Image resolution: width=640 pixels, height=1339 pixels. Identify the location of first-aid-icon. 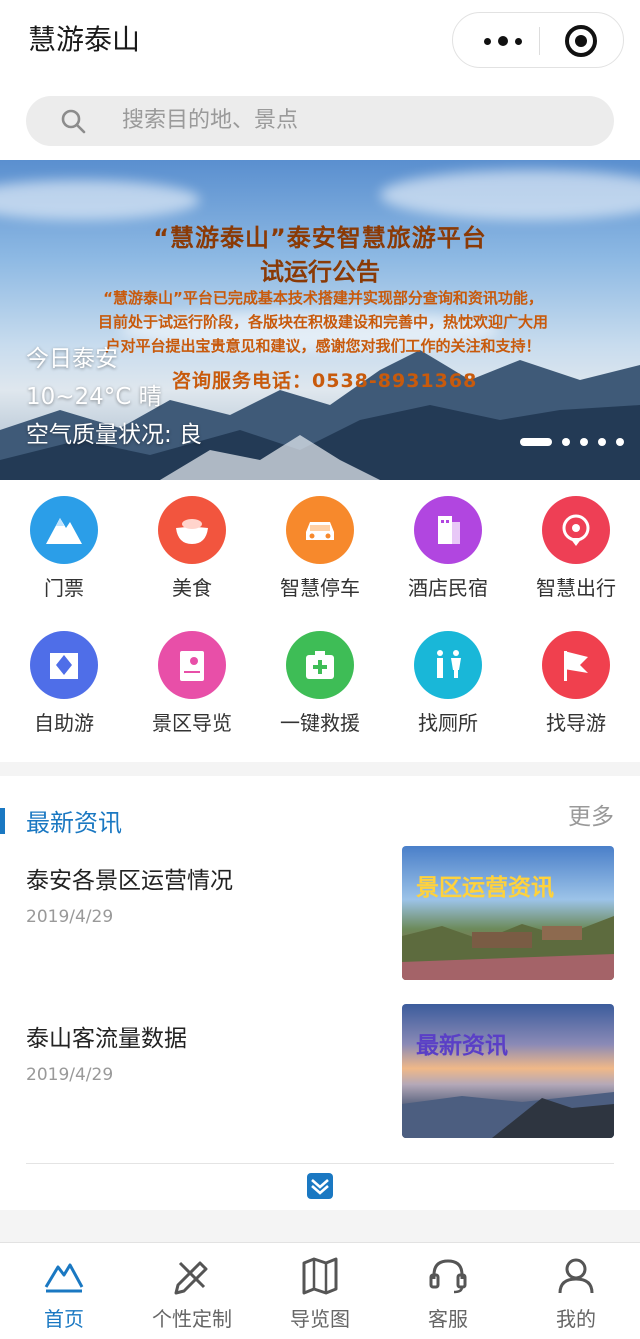
(320, 665).